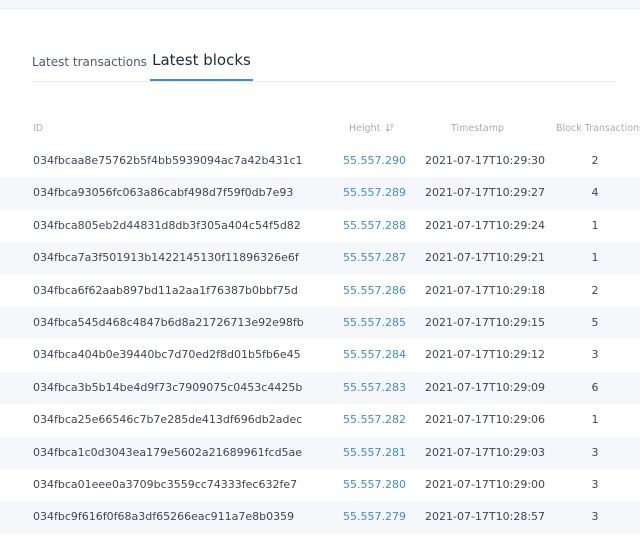 This screenshot has width=640, height=544. What do you see at coordinates (485, 290) in the screenshot?
I see `block-timestamp: 2021-07-17T10:29:18` at bounding box center [485, 290].